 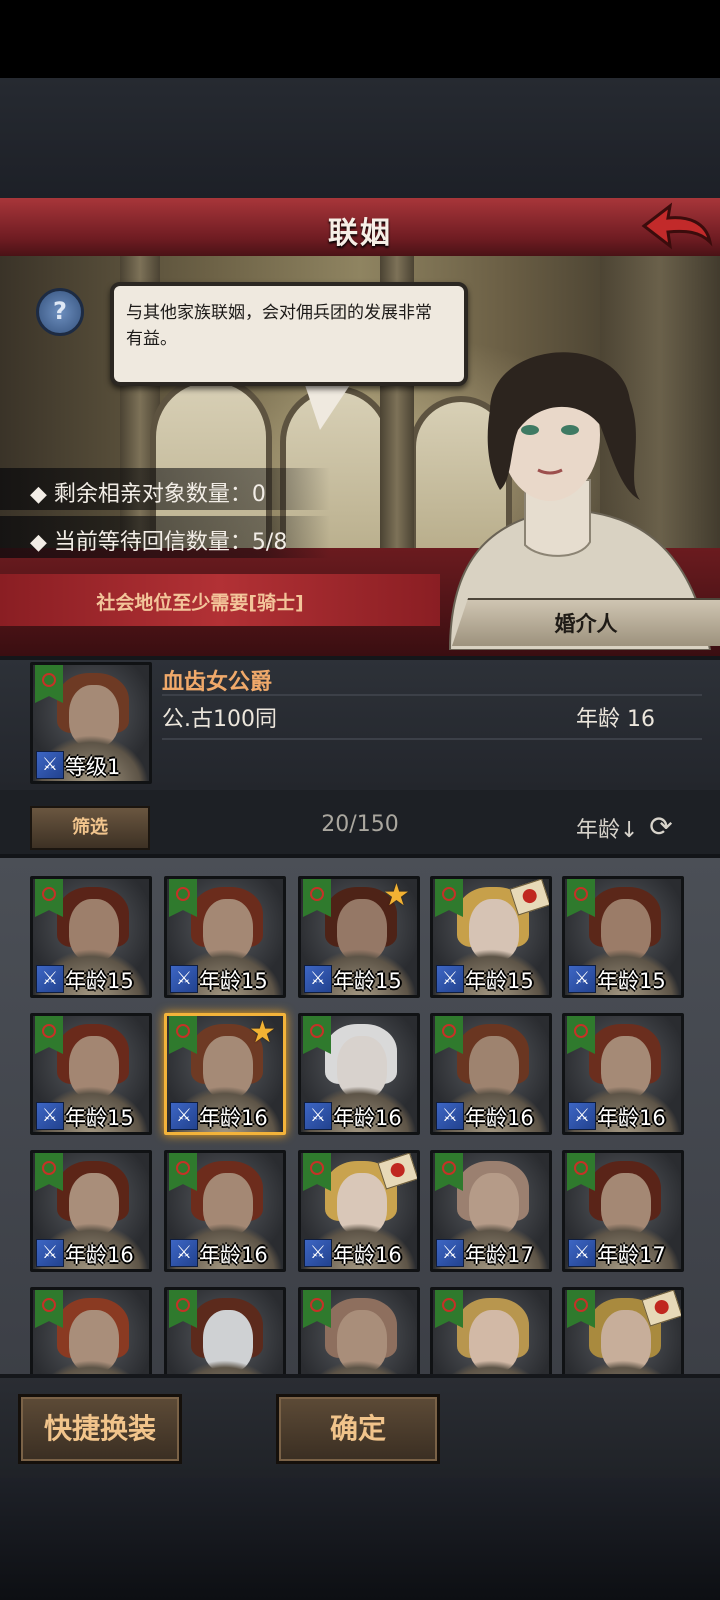 I want to click on top-backdrop, so click(x=360, y=138).